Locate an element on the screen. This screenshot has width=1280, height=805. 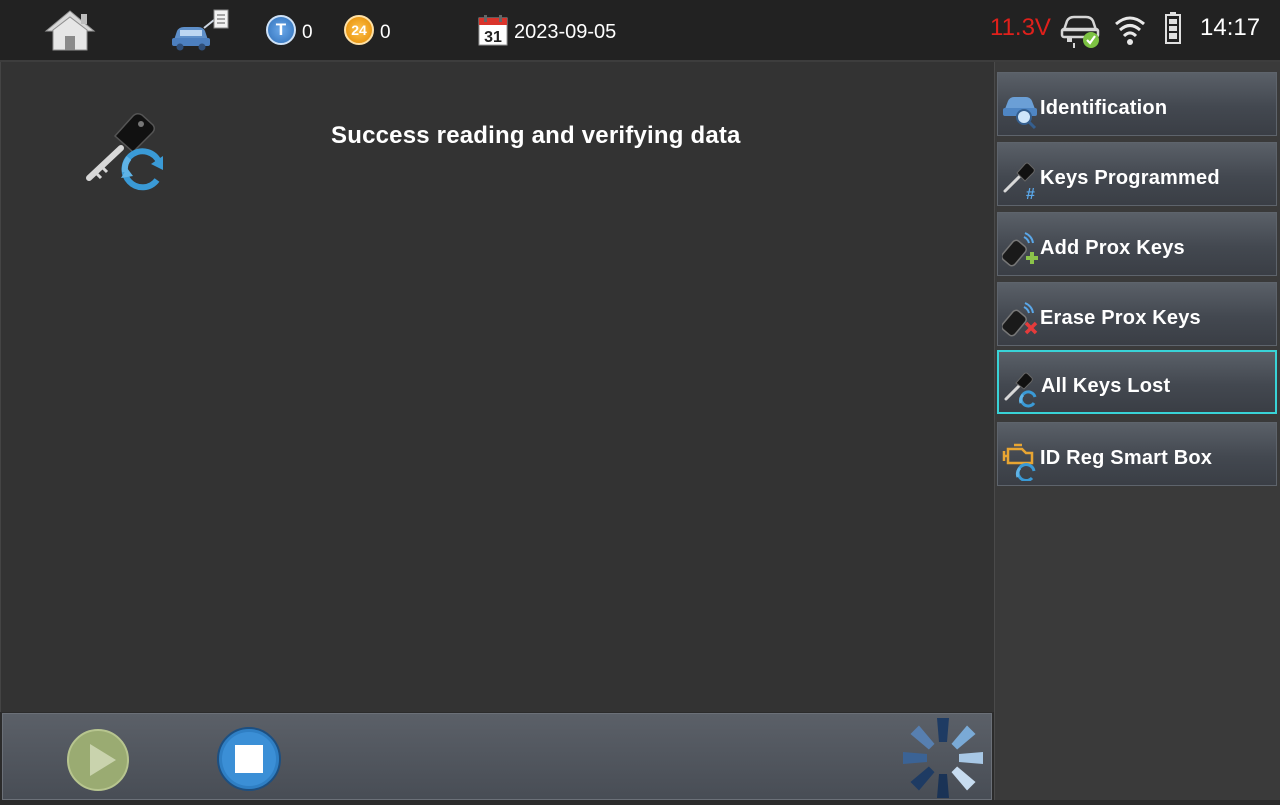
c24-counter: 24 0 is located at coordinates (367, 30).